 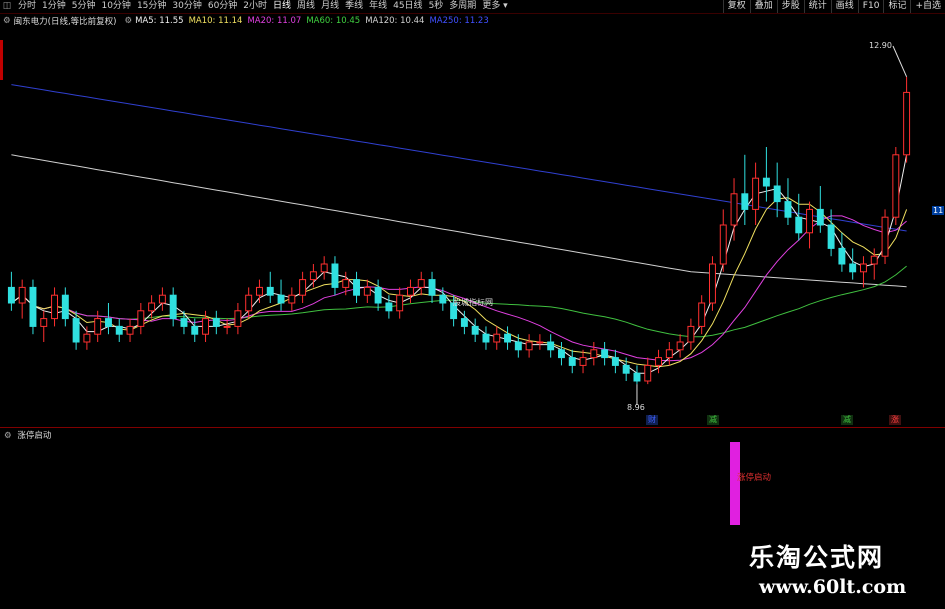 I want to click on gear-icon: ⚙, so click(x=8, y=436).